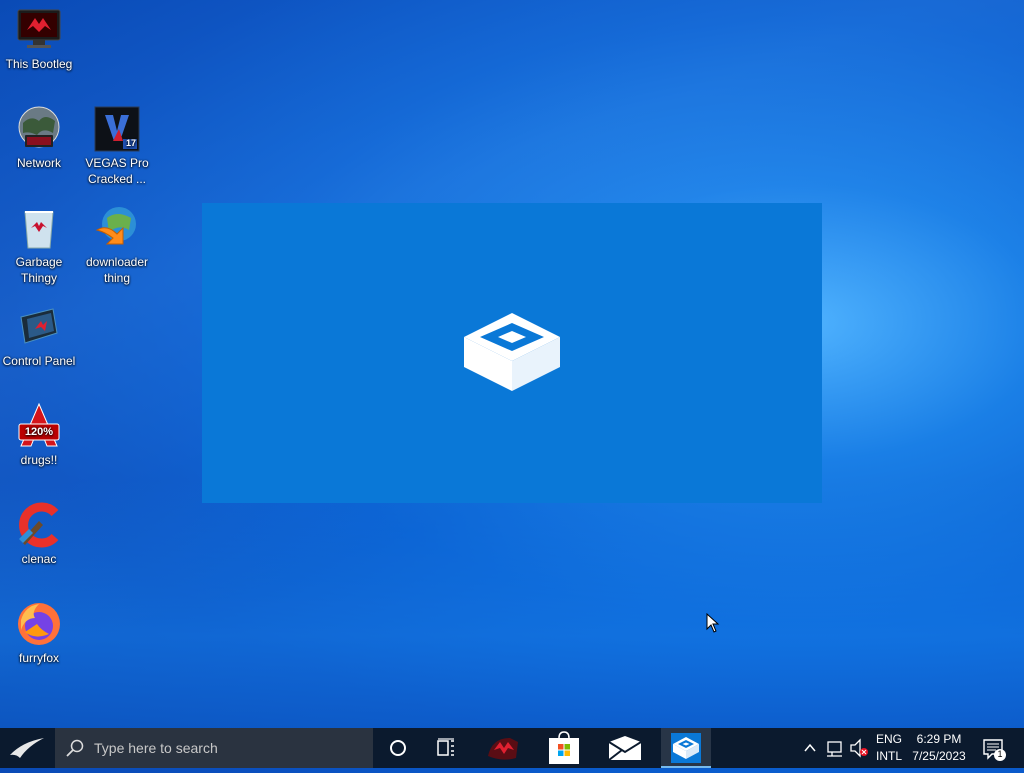 The height and width of the screenshot is (773, 1024). I want to click on search-placeholder: Type here to search, so click(156, 748).